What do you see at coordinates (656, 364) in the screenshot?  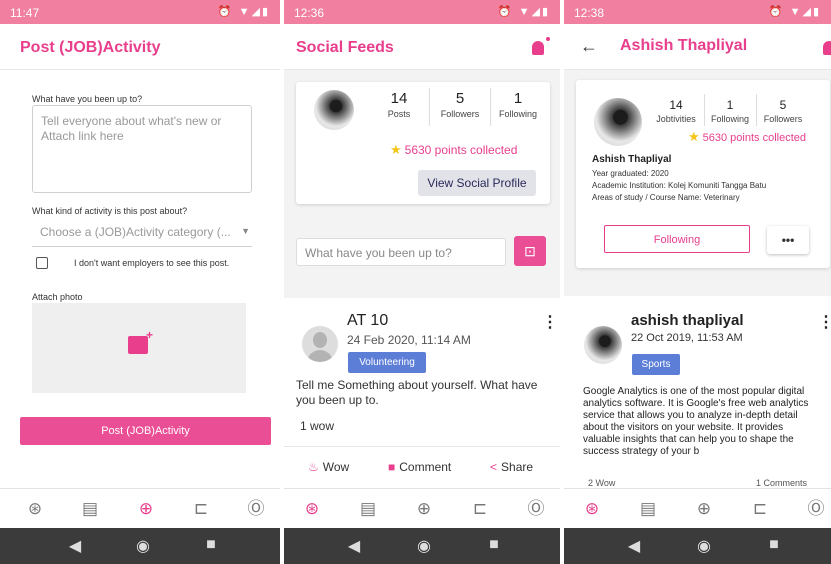 I see `activity-tag: Sports` at bounding box center [656, 364].